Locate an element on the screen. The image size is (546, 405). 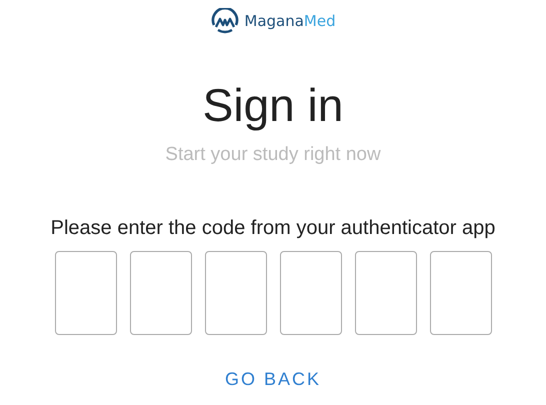
page-title: Sign in is located at coordinates (273, 105).